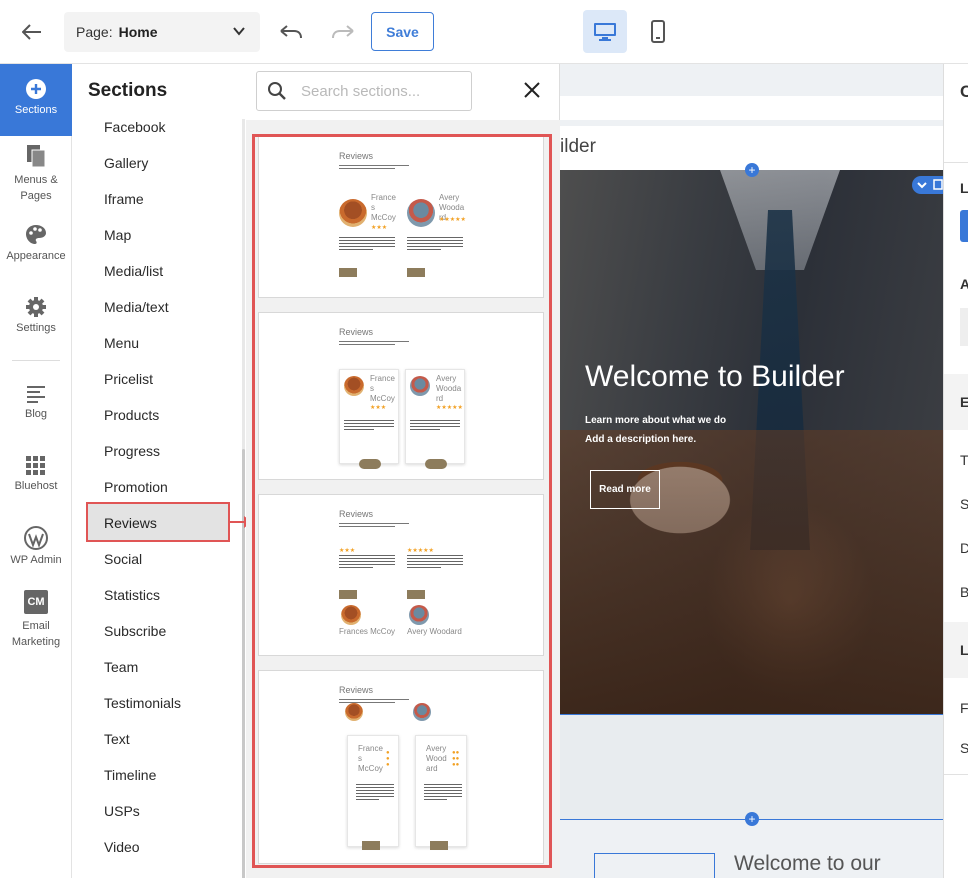 The image size is (968, 878). Describe the element at coordinates (36, 634) in the screenshot. I see `rail-item-label: Email Marketing` at that location.